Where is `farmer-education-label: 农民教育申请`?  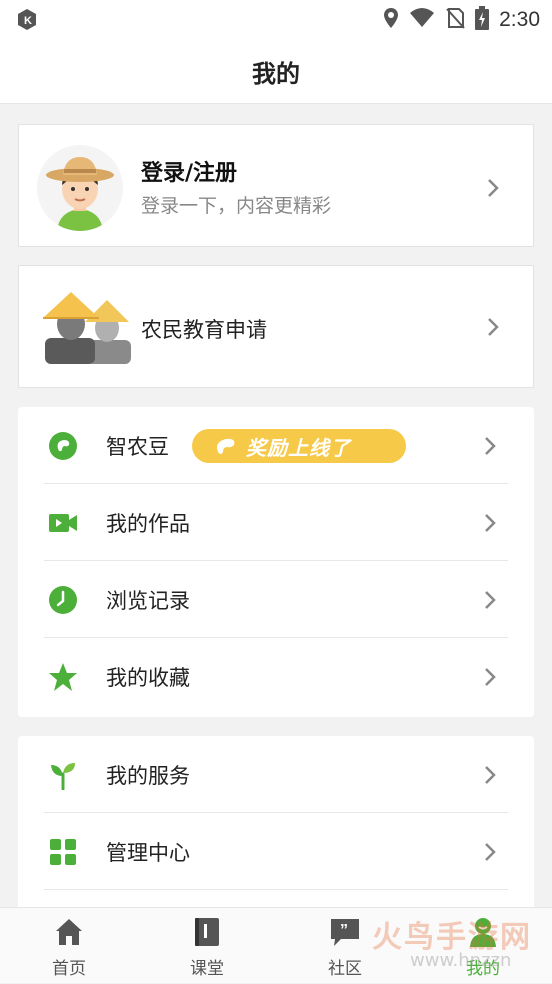 farmer-education-label: 农民教育申请 is located at coordinates (204, 330).